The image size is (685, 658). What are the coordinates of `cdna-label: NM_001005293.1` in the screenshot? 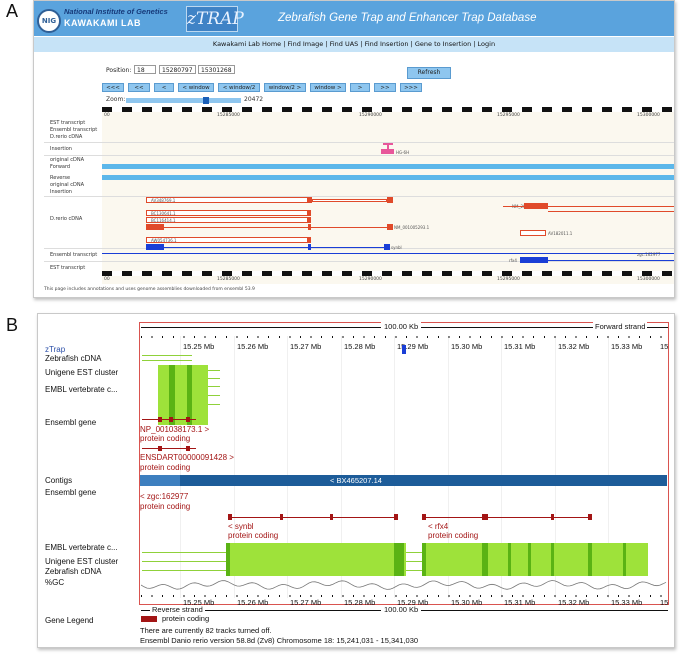 It's located at (412, 227).